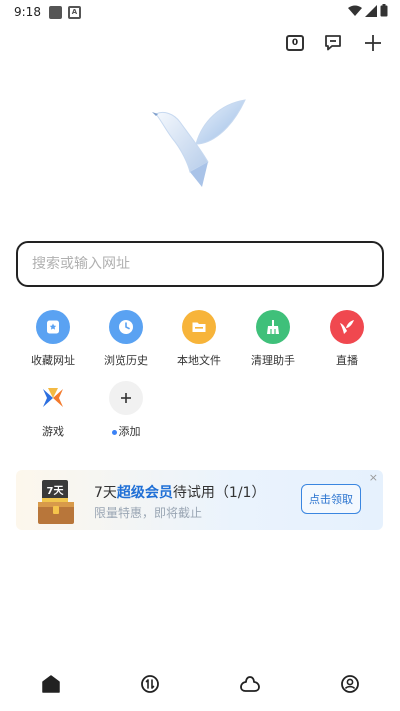 This screenshot has height=711, width=400. Describe the element at coordinates (27, 12) in the screenshot. I see `status-time: 9:18` at that location.